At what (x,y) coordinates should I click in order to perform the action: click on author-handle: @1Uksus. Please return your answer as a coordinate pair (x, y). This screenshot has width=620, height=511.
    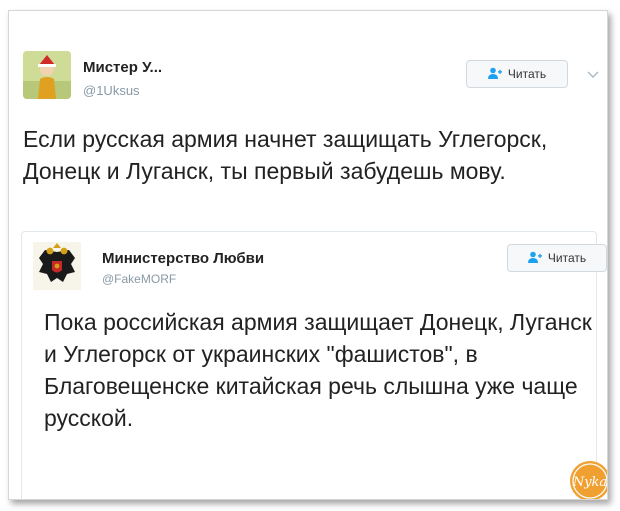
    Looking at the image, I should click on (111, 90).